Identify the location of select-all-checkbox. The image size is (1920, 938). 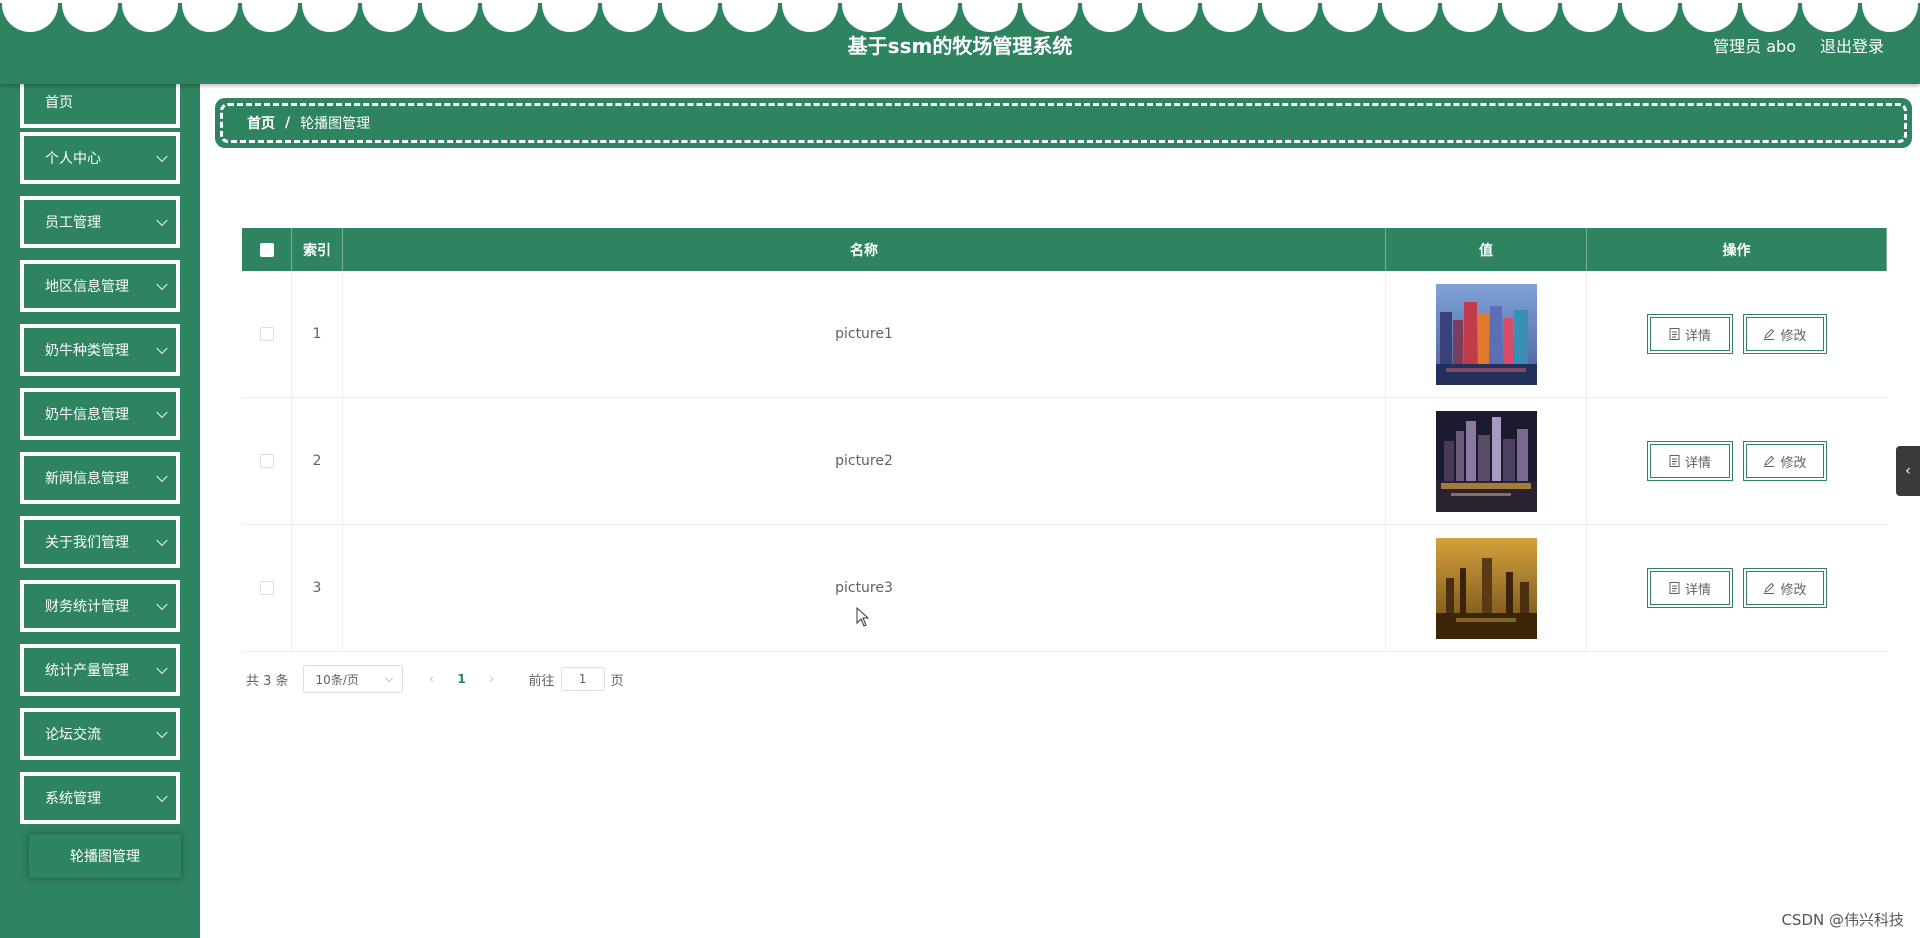
(266, 249).